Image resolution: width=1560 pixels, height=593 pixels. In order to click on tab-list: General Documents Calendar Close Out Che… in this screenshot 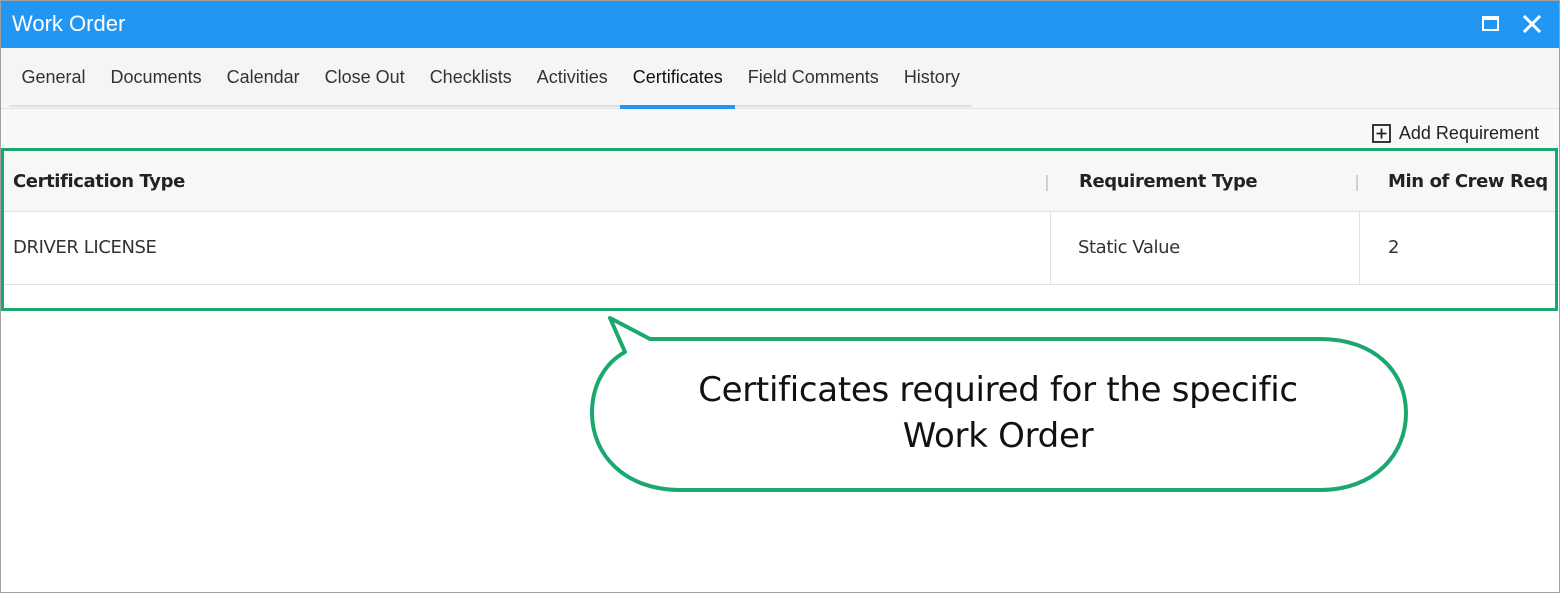, I will do `click(491, 78)`.